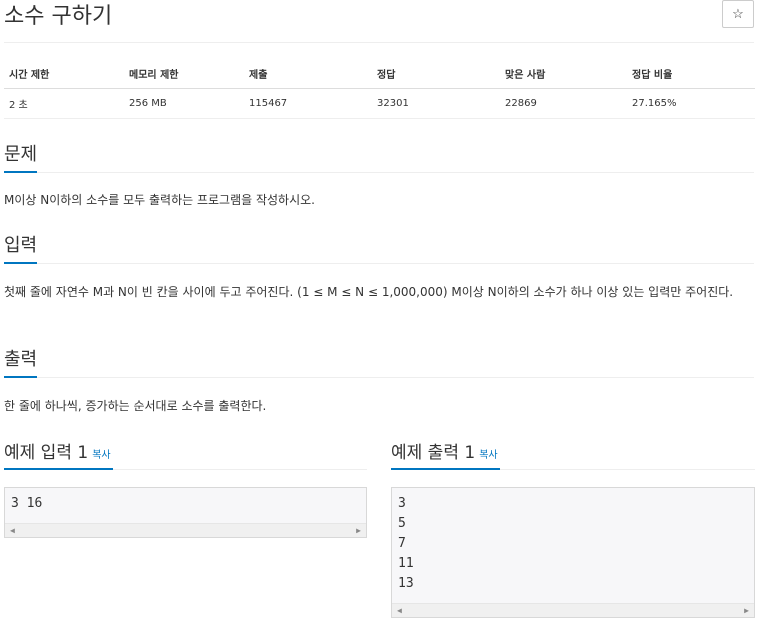 Image resolution: width=762 pixels, height=624 pixels. What do you see at coordinates (379, 247) in the screenshot?
I see `input-section-header: 입력` at bounding box center [379, 247].